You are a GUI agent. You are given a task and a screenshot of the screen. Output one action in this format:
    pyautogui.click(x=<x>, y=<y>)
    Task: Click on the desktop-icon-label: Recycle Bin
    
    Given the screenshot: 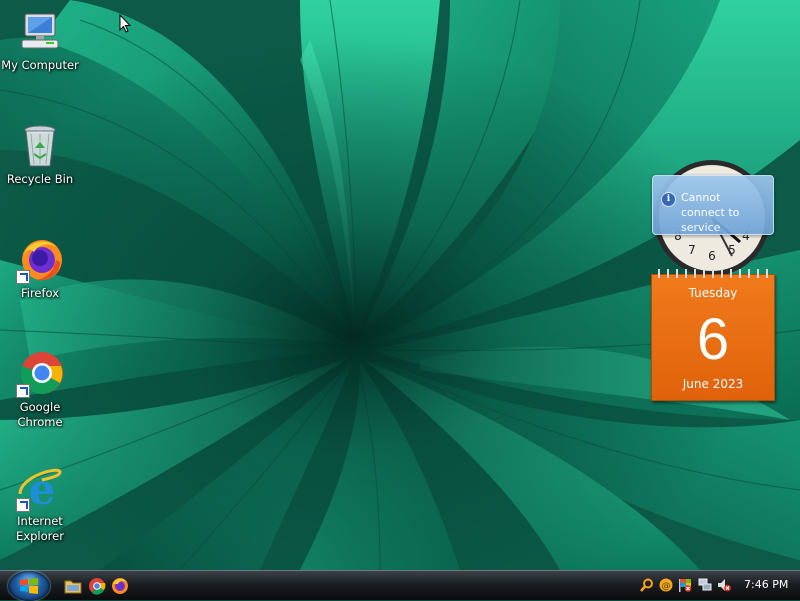 What is the action you would take?
    pyautogui.click(x=40, y=179)
    